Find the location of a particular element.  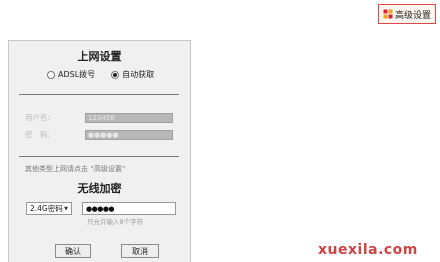

confirm-button: 确认 is located at coordinates (73, 251).